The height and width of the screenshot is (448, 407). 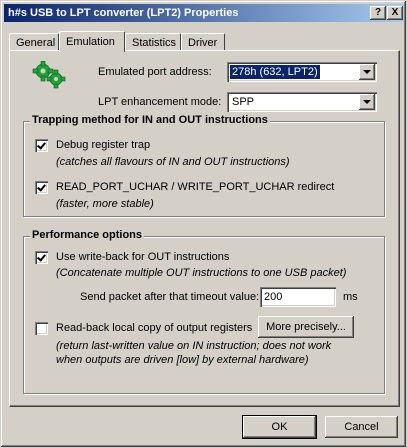 I want to click on timeout-label: Send packet after that timeout value:, so click(x=170, y=297).